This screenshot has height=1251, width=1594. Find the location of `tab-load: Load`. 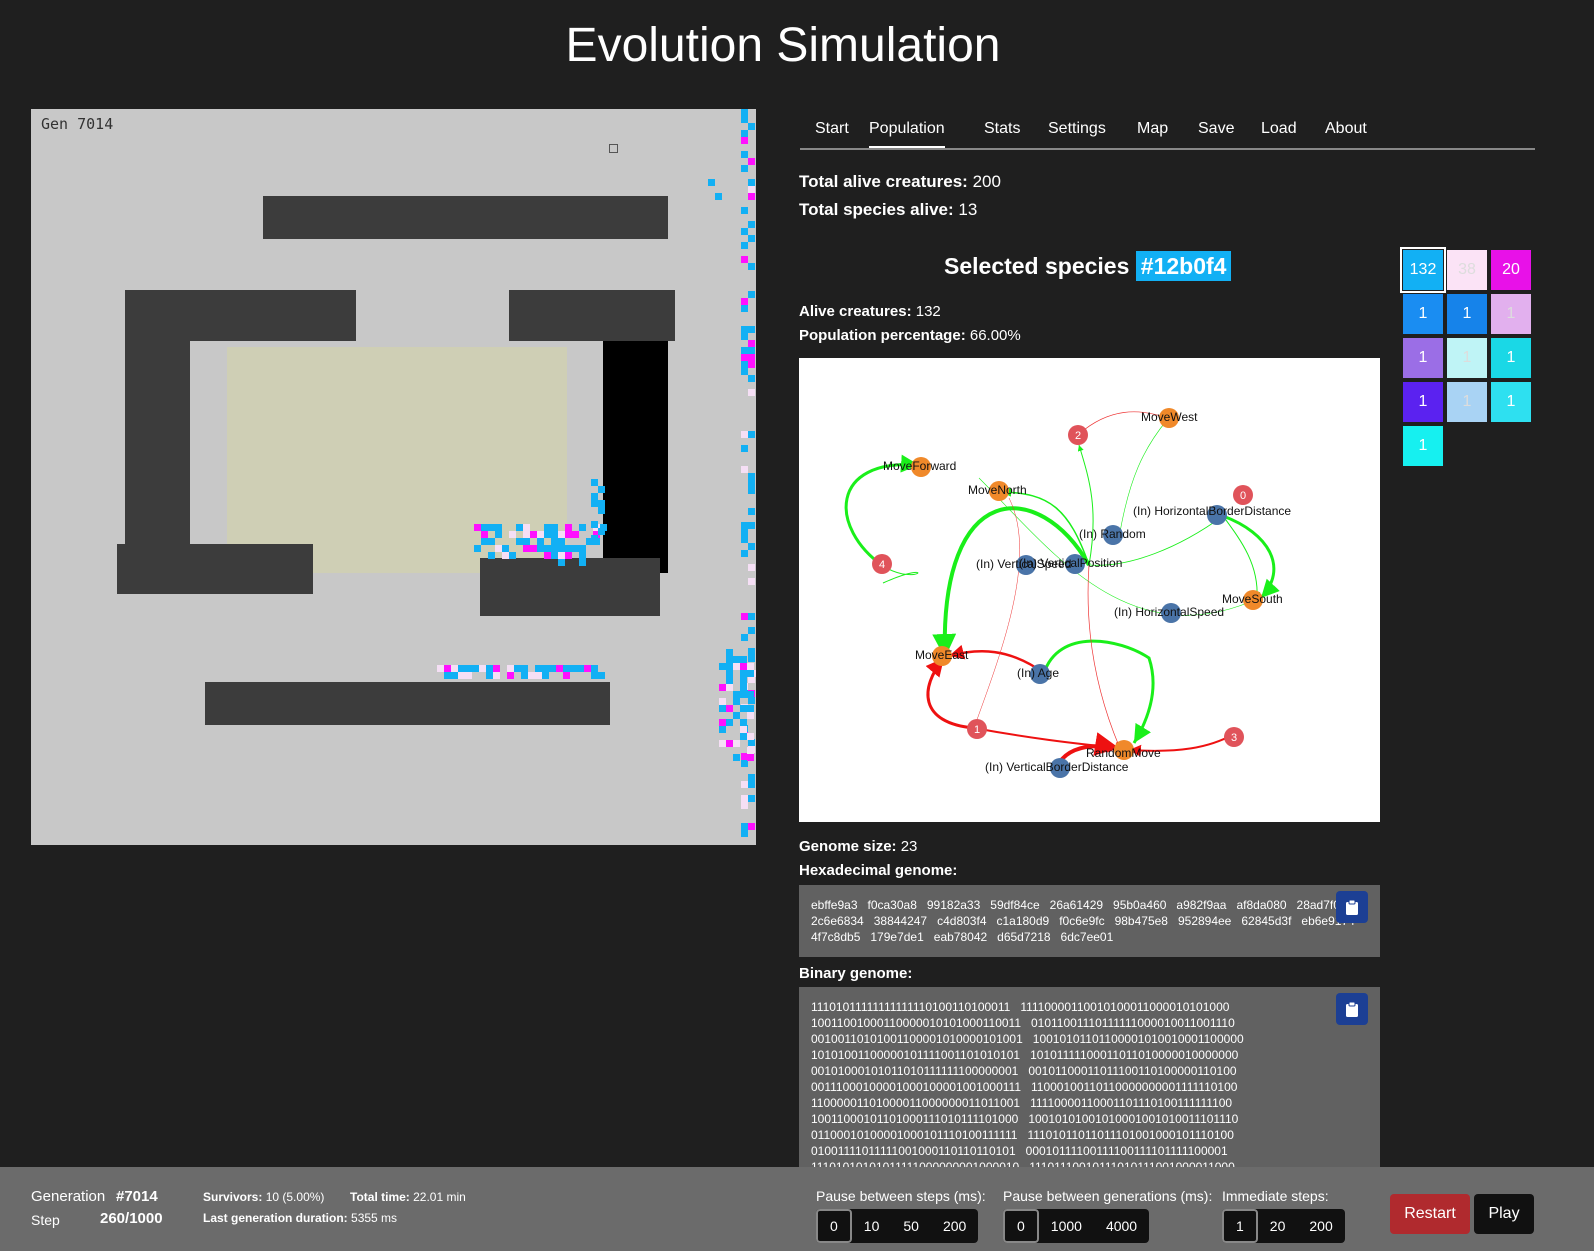

tab-load: Load is located at coordinates (1279, 129).